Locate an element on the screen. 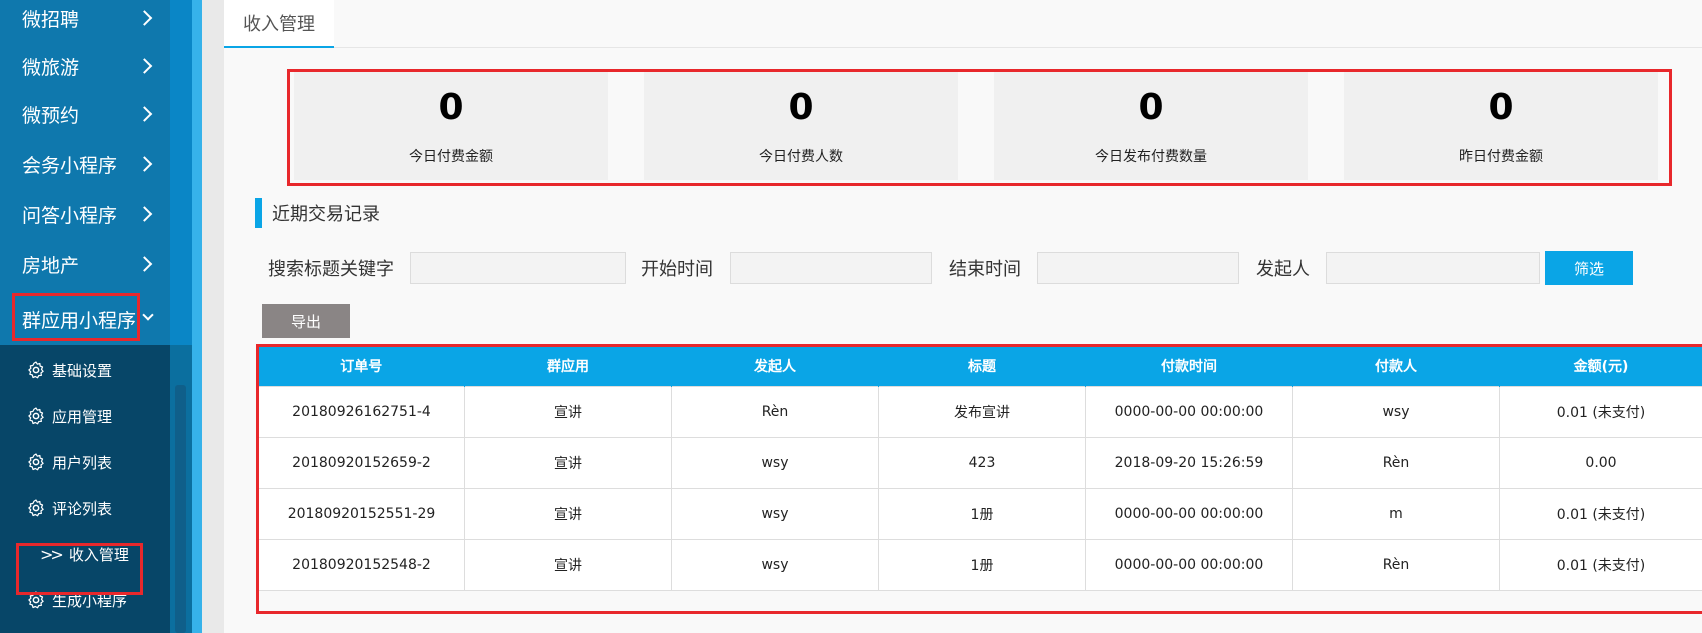 This screenshot has width=1702, height=633. chevron-down-icon is located at coordinates (148, 315).